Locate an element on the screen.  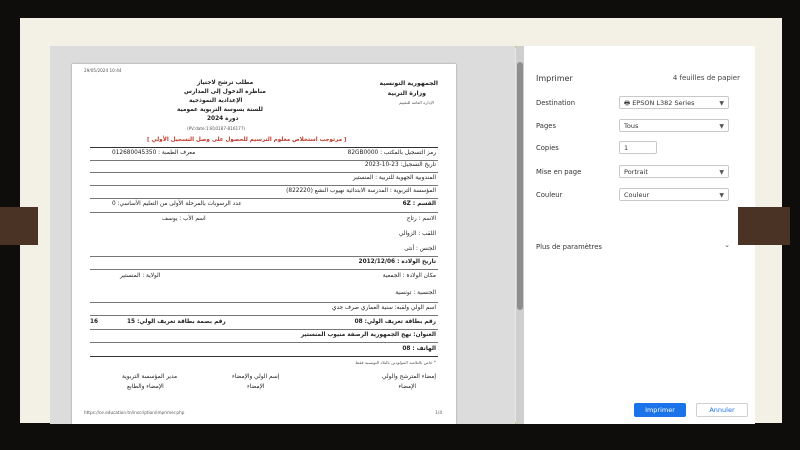
color-select: Couleur ▼ is located at coordinates (674, 194).